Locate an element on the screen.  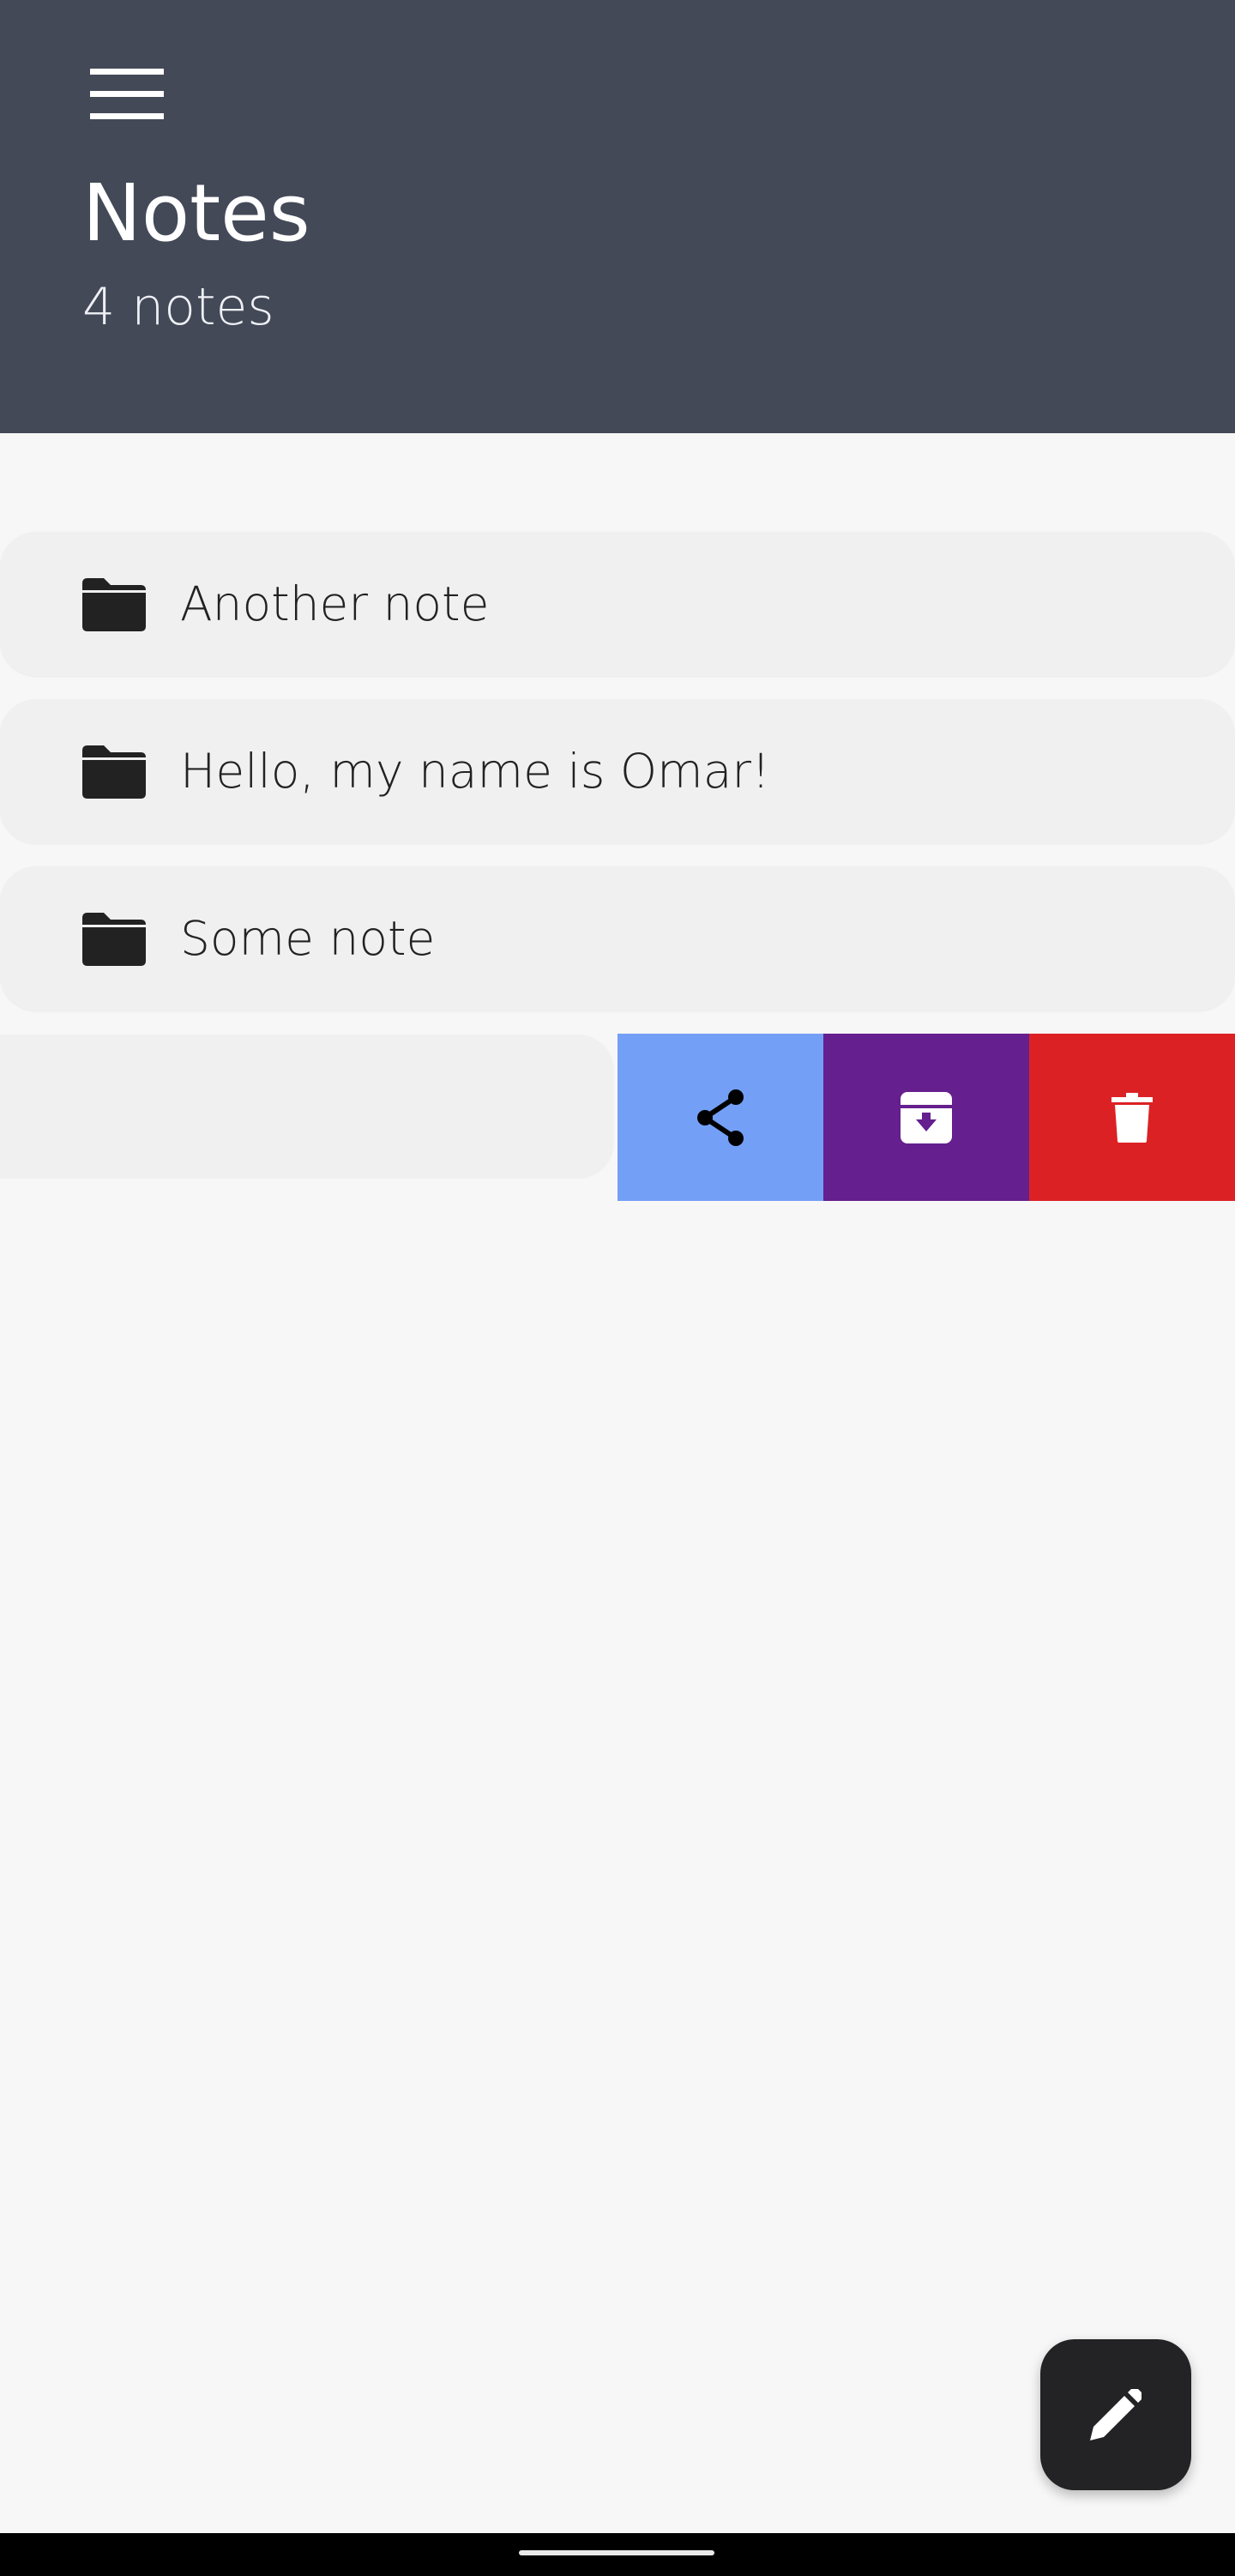
share-icon is located at coordinates (720, 1117).